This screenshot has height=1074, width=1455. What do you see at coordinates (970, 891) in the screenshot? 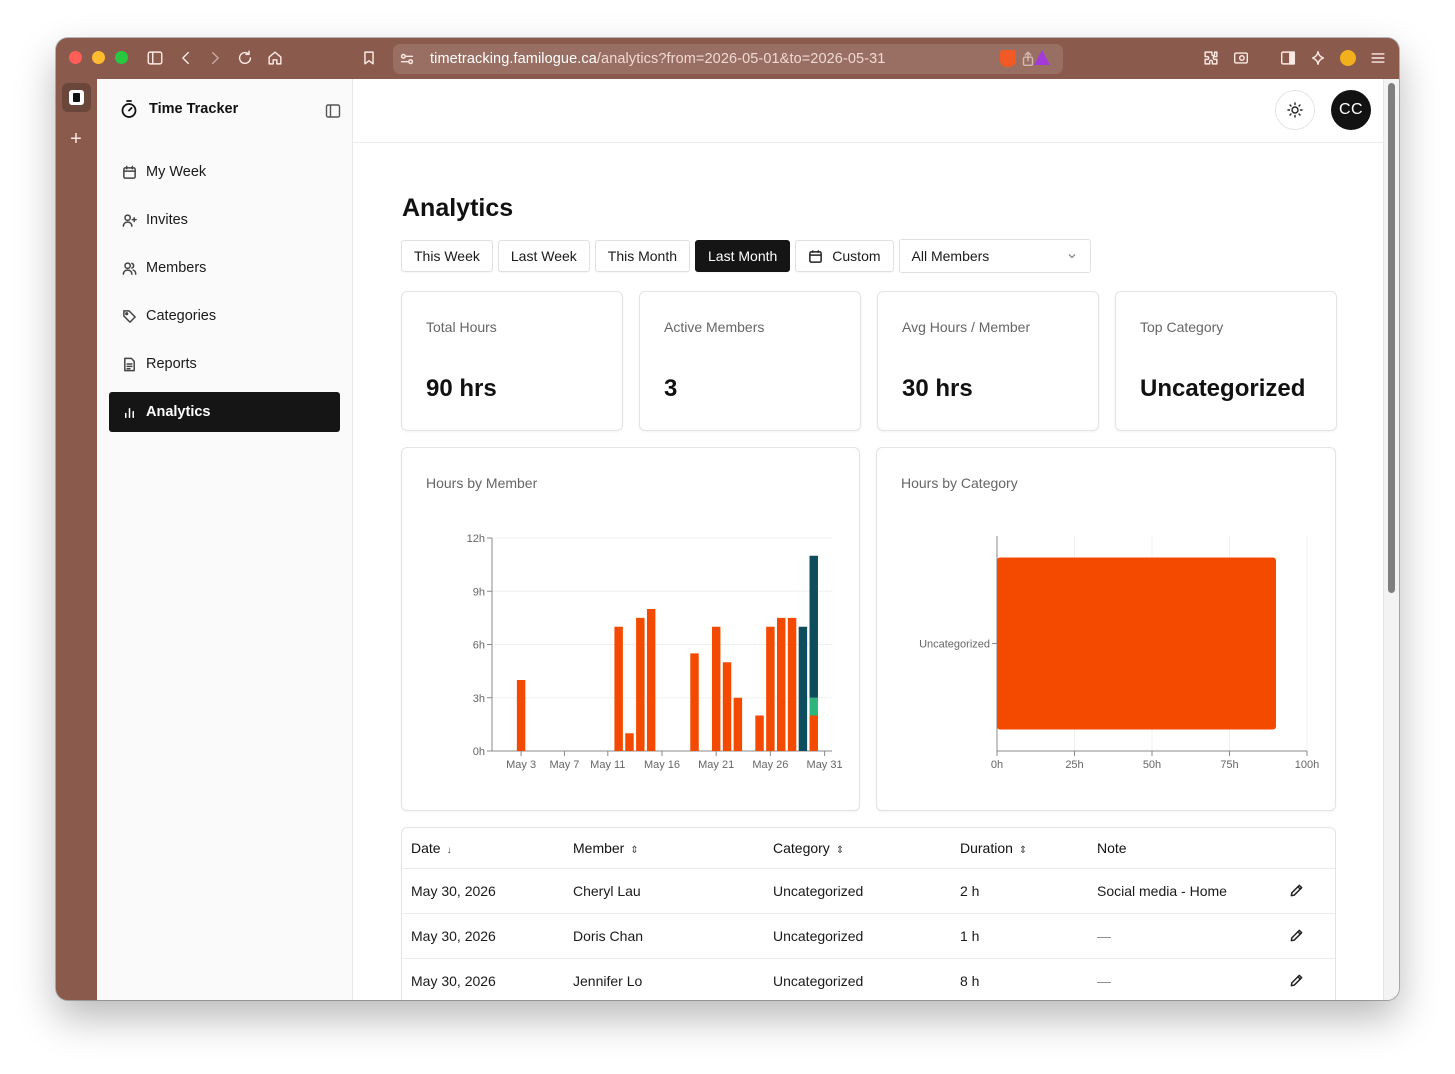
I see `cell-duration: 2 h` at bounding box center [970, 891].